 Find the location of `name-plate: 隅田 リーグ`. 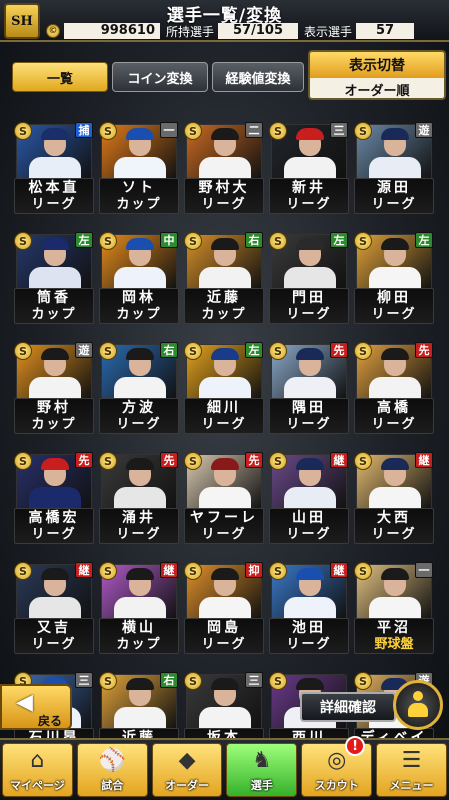

name-plate: 隅田 リーグ is located at coordinates (309, 416).